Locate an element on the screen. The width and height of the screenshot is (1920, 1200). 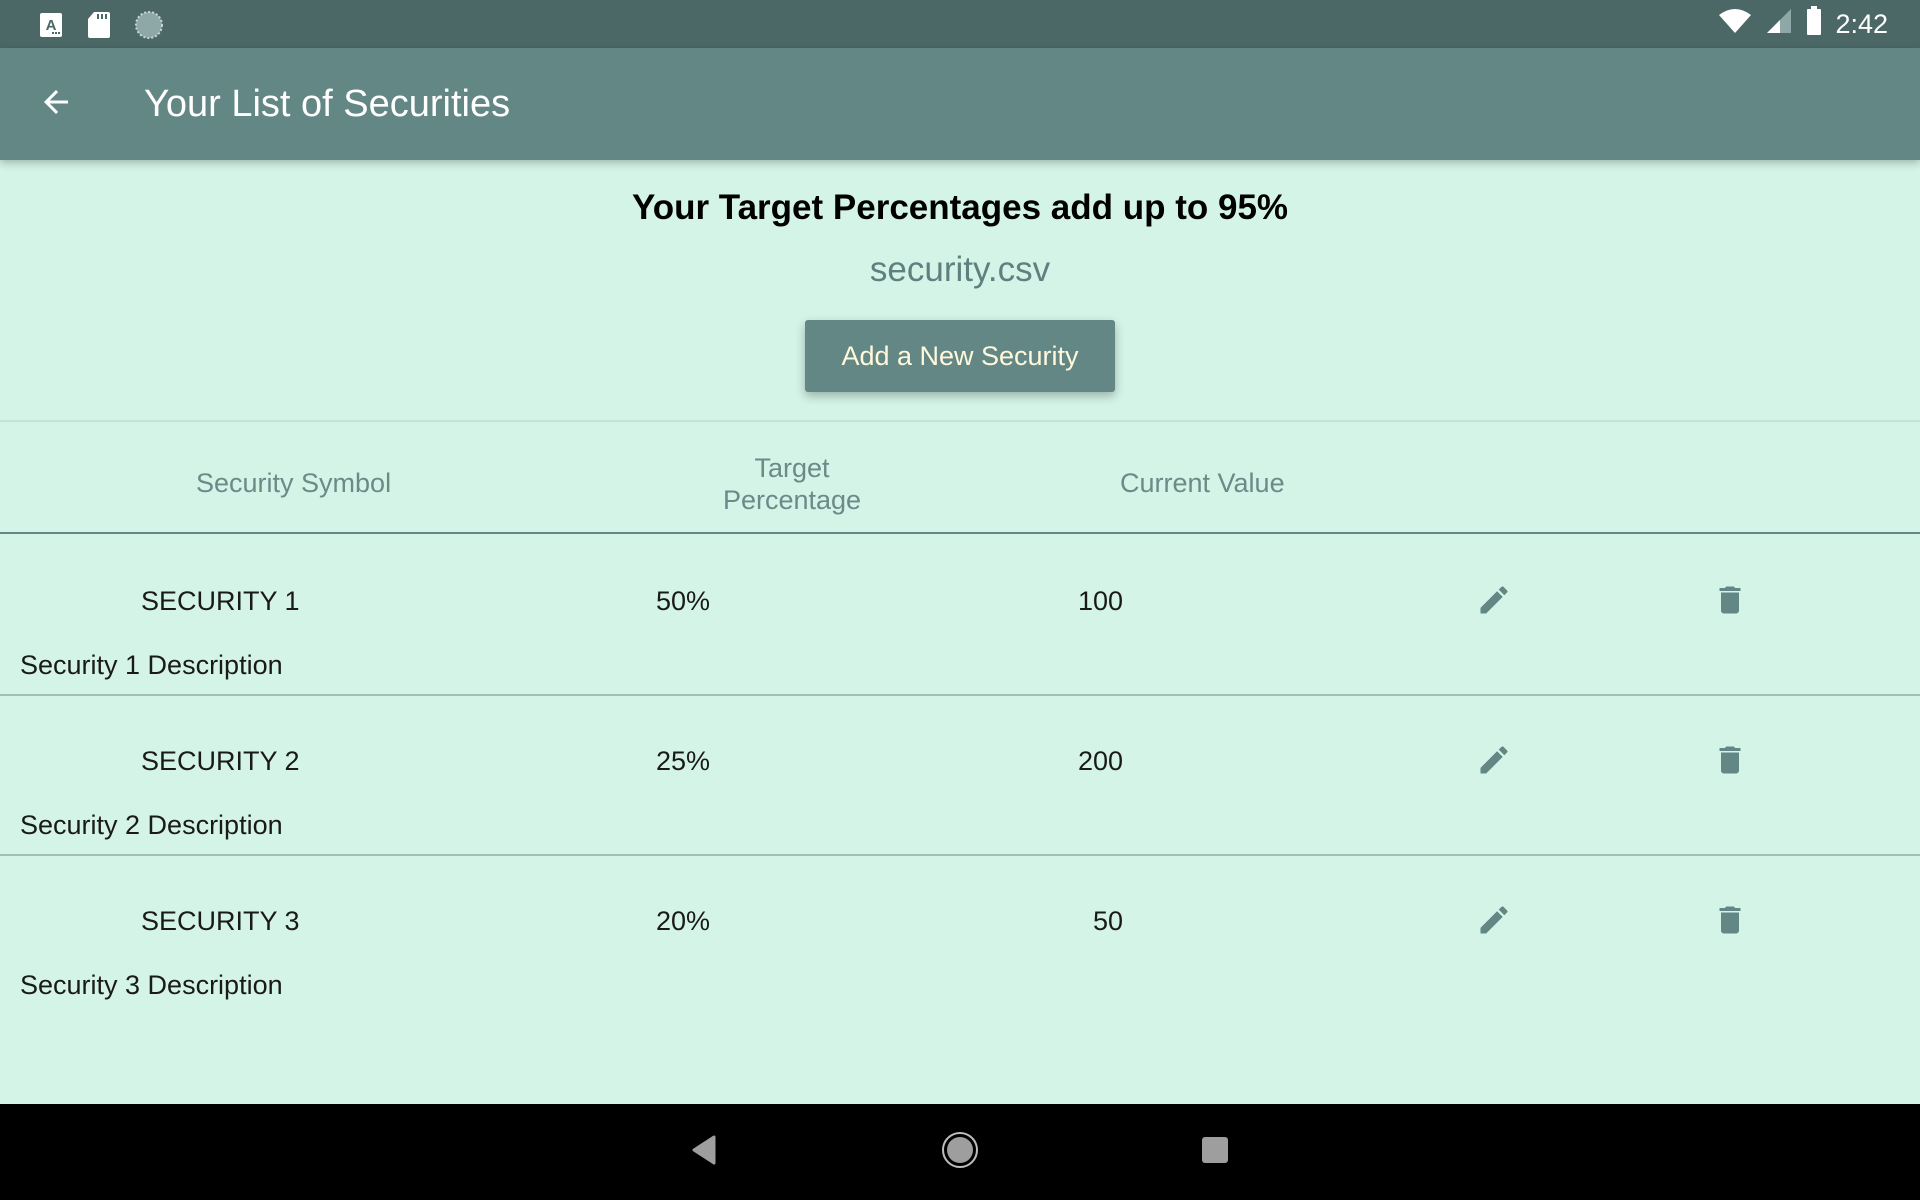
back-button is located at coordinates (56, 104).